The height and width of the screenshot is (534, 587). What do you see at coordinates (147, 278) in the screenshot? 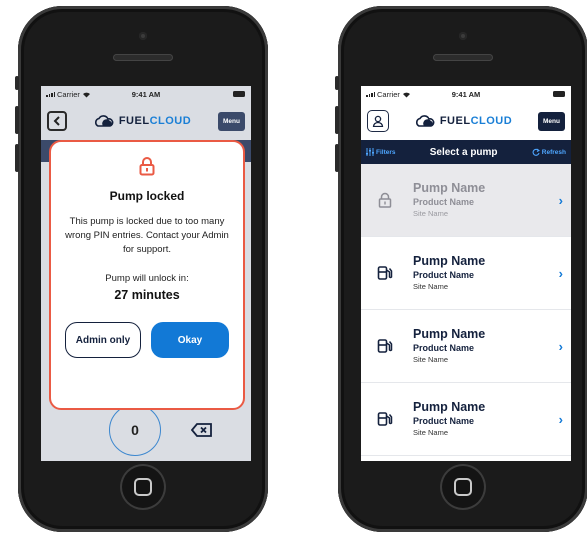
I see `unlock-label: Pump will unlock in:` at bounding box center [147, 278].